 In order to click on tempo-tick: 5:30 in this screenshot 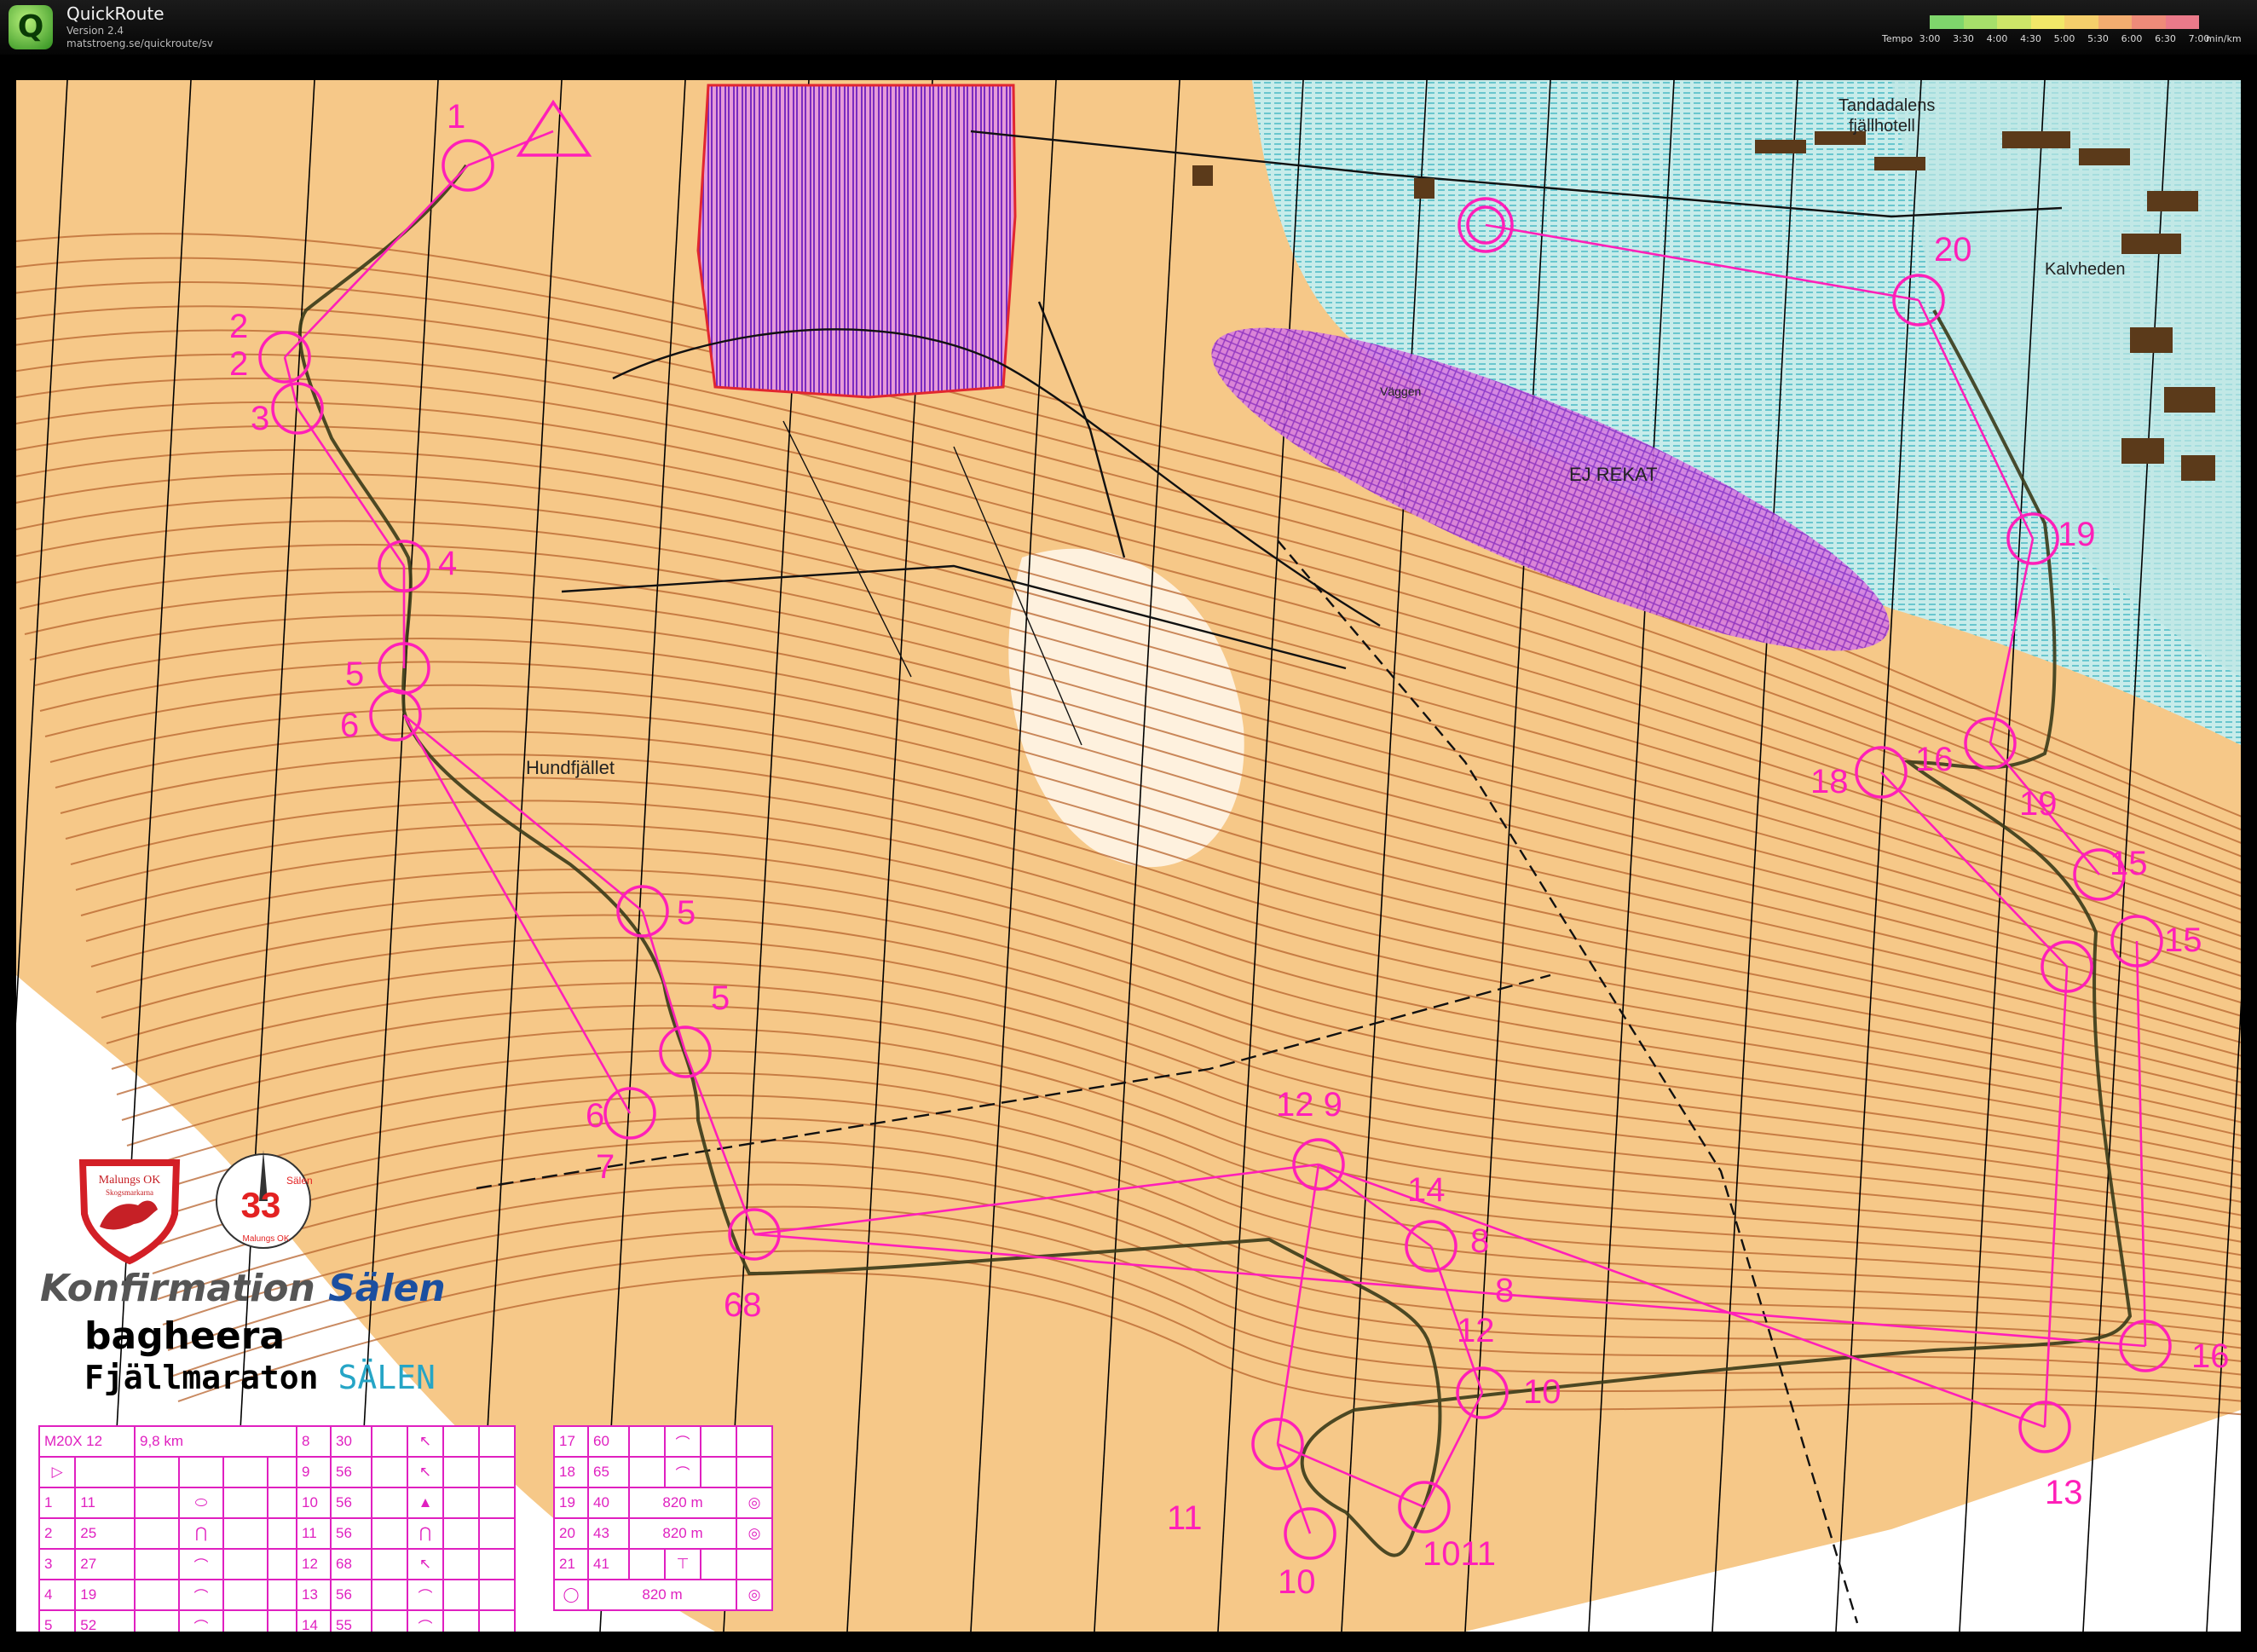, I will do `click(2098, 38)`.